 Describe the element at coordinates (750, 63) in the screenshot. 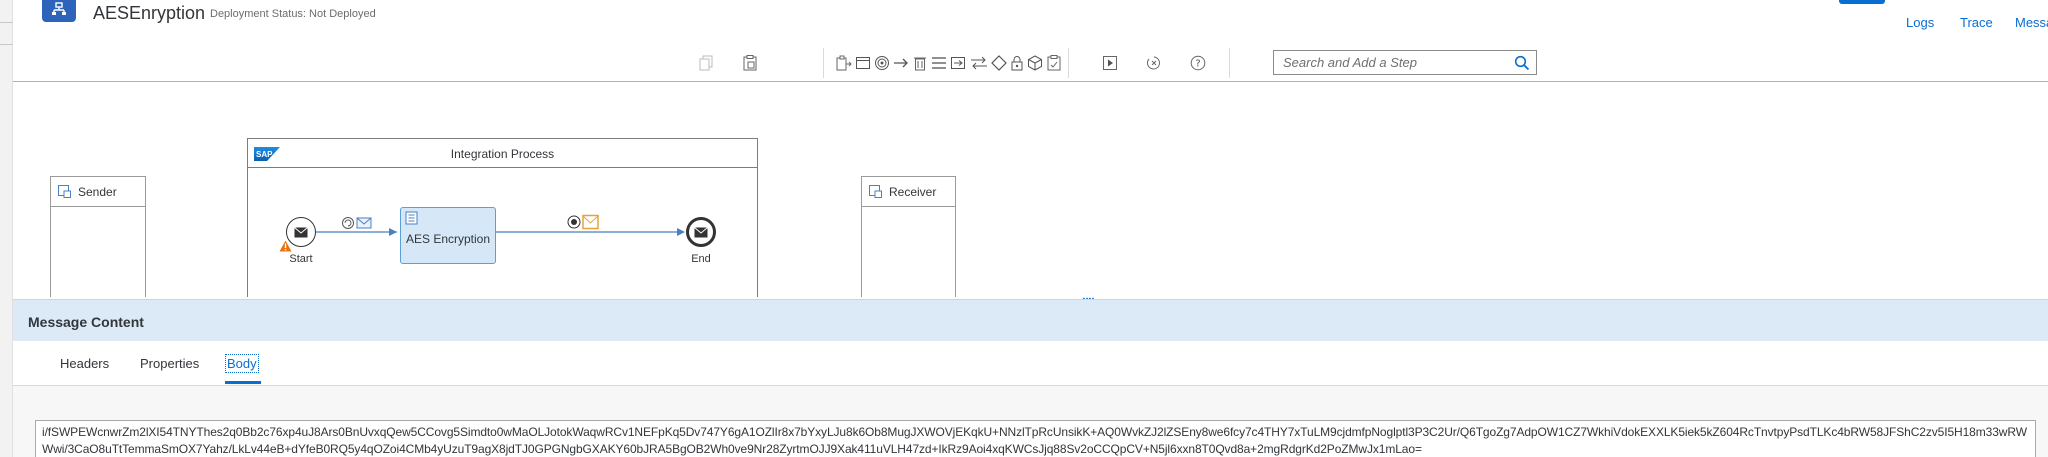

I see `paste-icon` at that location.